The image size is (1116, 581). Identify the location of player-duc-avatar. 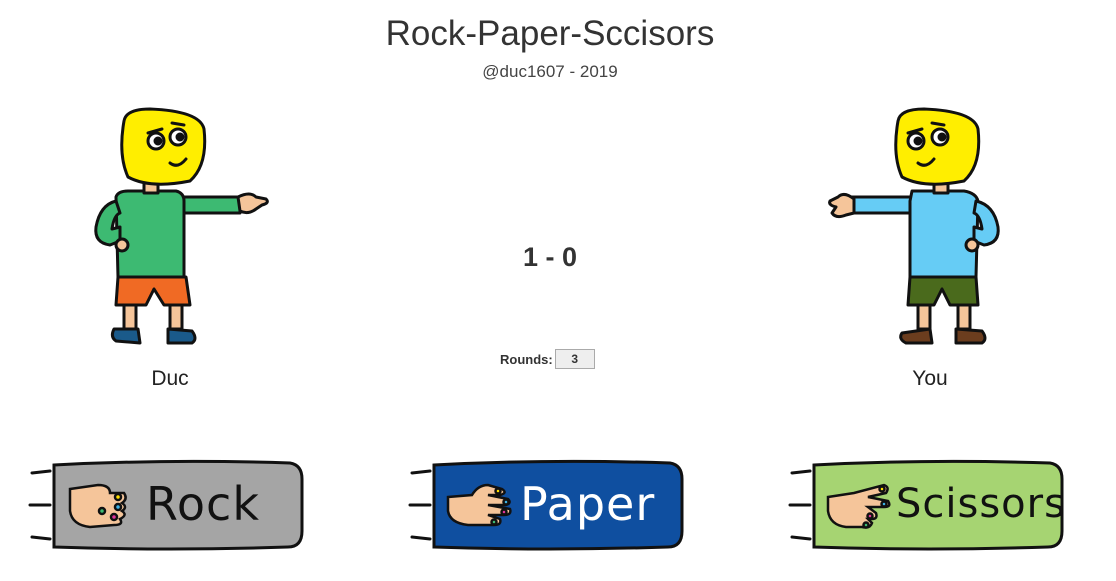
(181, 226).